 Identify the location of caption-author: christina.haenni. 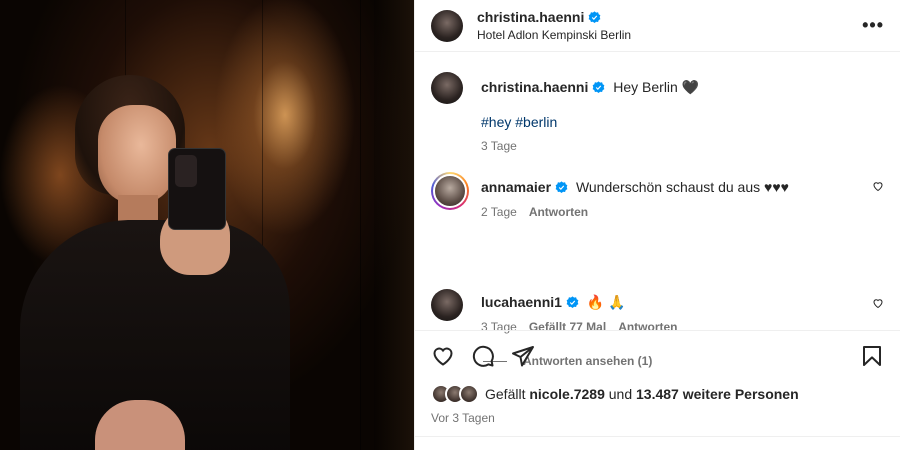
(534, 87).